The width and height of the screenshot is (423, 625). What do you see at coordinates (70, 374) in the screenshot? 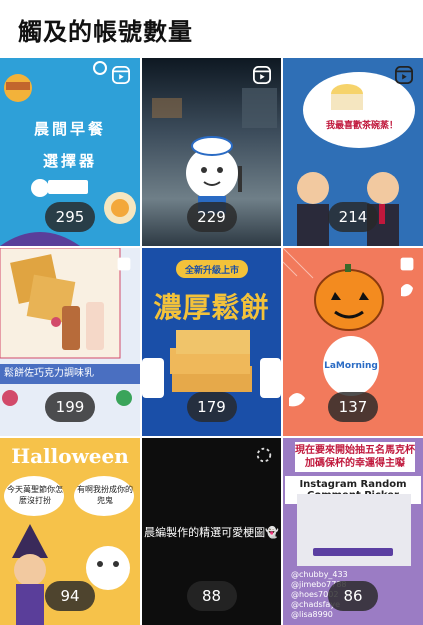
I see `post-caption: 鬆餅佐巧克力調味乳` at bounding box center [70, 374].